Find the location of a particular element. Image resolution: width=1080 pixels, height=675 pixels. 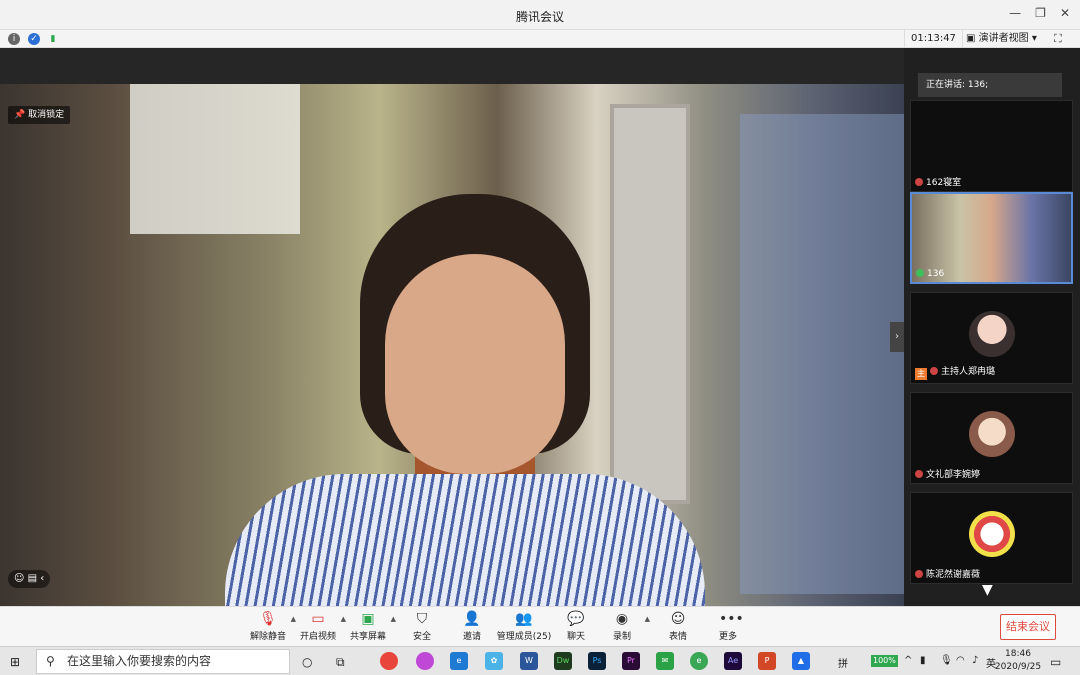

word-icon: W is located at coordinates (529, 661).